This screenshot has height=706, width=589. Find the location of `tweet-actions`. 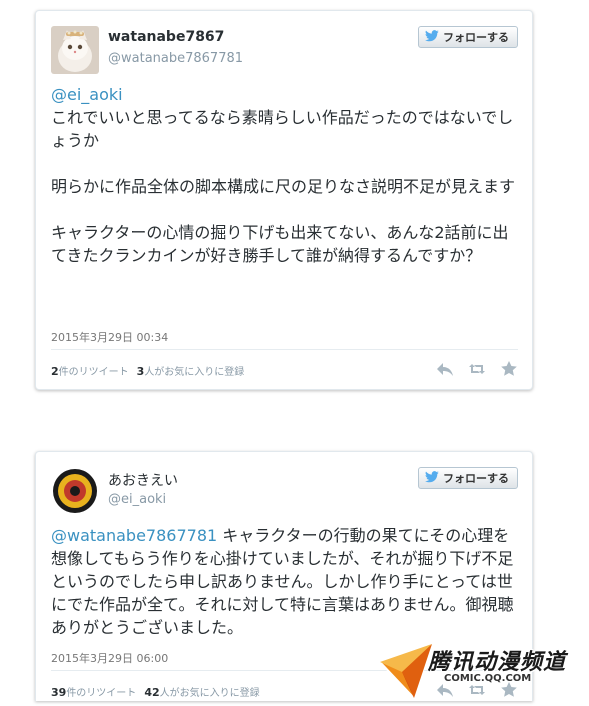

tweet-actions is located at coordinates (477, 369).